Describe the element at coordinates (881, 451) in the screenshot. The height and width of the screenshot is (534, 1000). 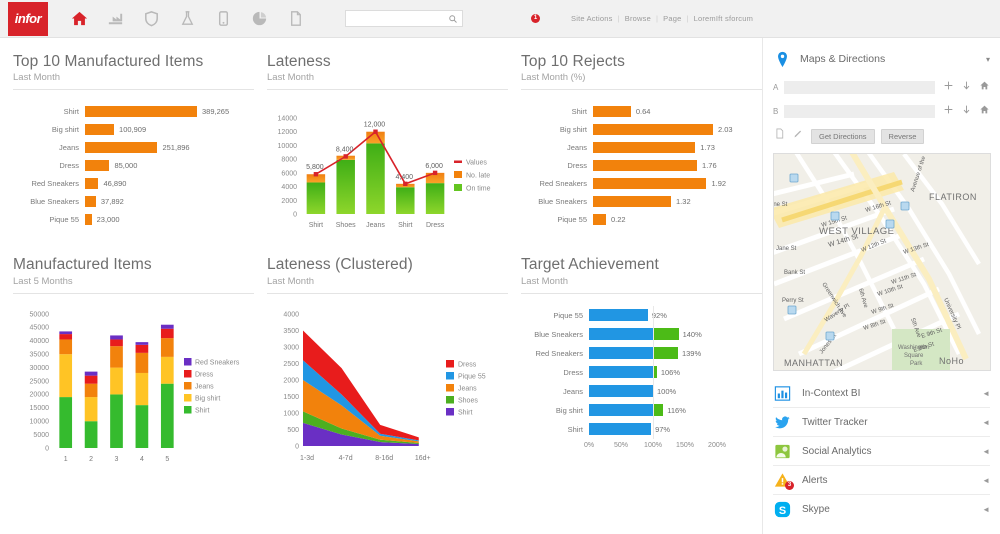
I see `sidebar-item-social-analytics: Social Analytics ◄` at that location.